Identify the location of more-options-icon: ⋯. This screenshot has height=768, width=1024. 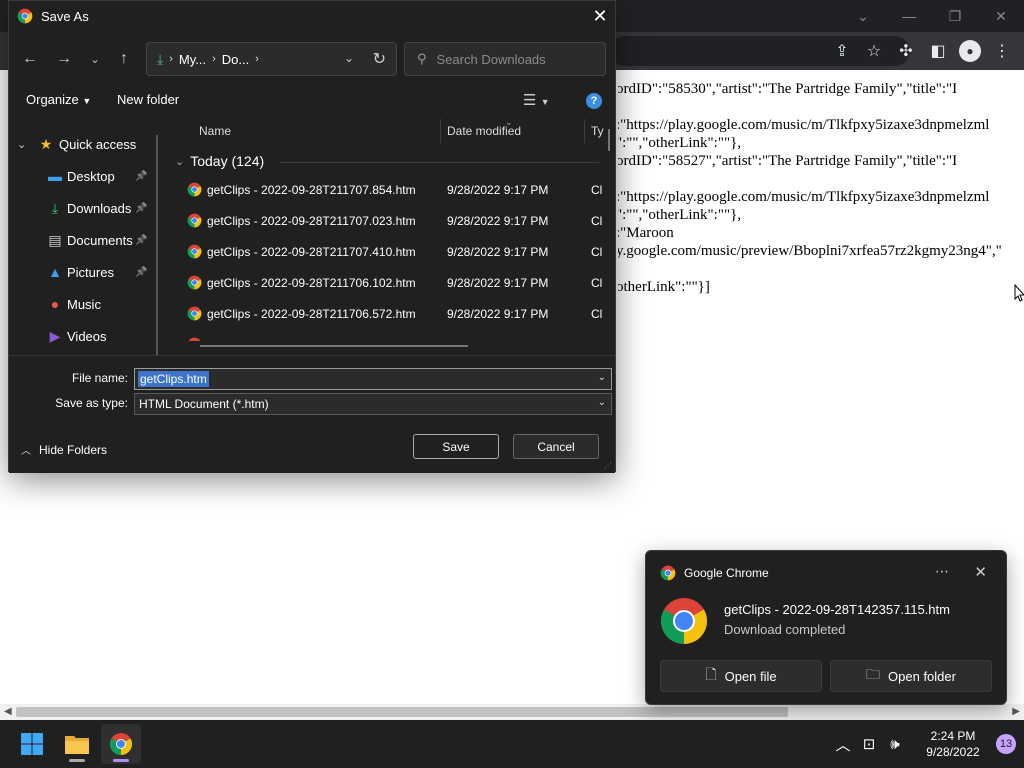
(942, 571).